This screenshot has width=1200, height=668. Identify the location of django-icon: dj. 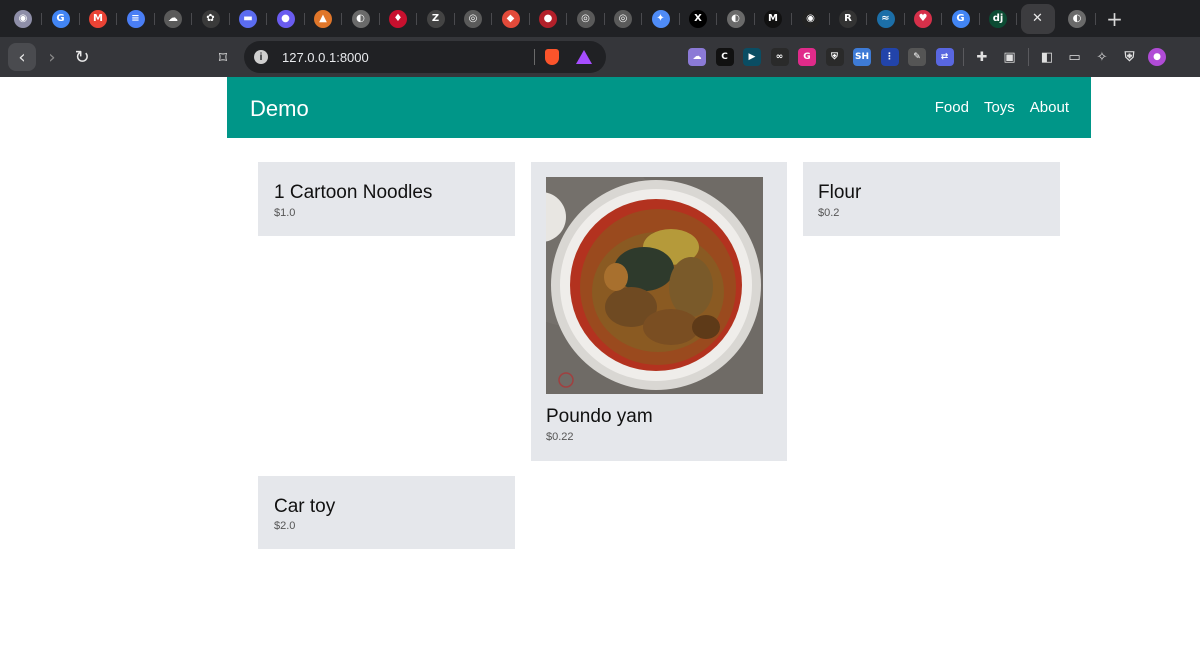
(998, 18).